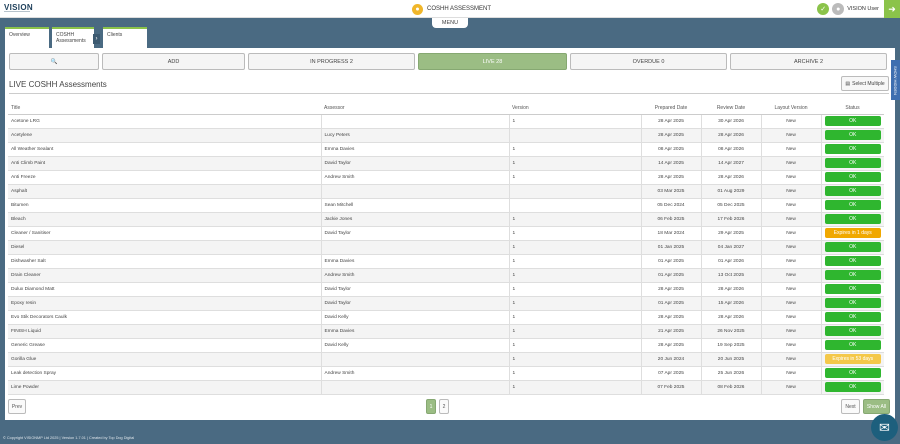 The image size is (900, 444). Describe the element at coordinates (164, 108) in the screenshot. I see `col-header-title: Title` at that location.